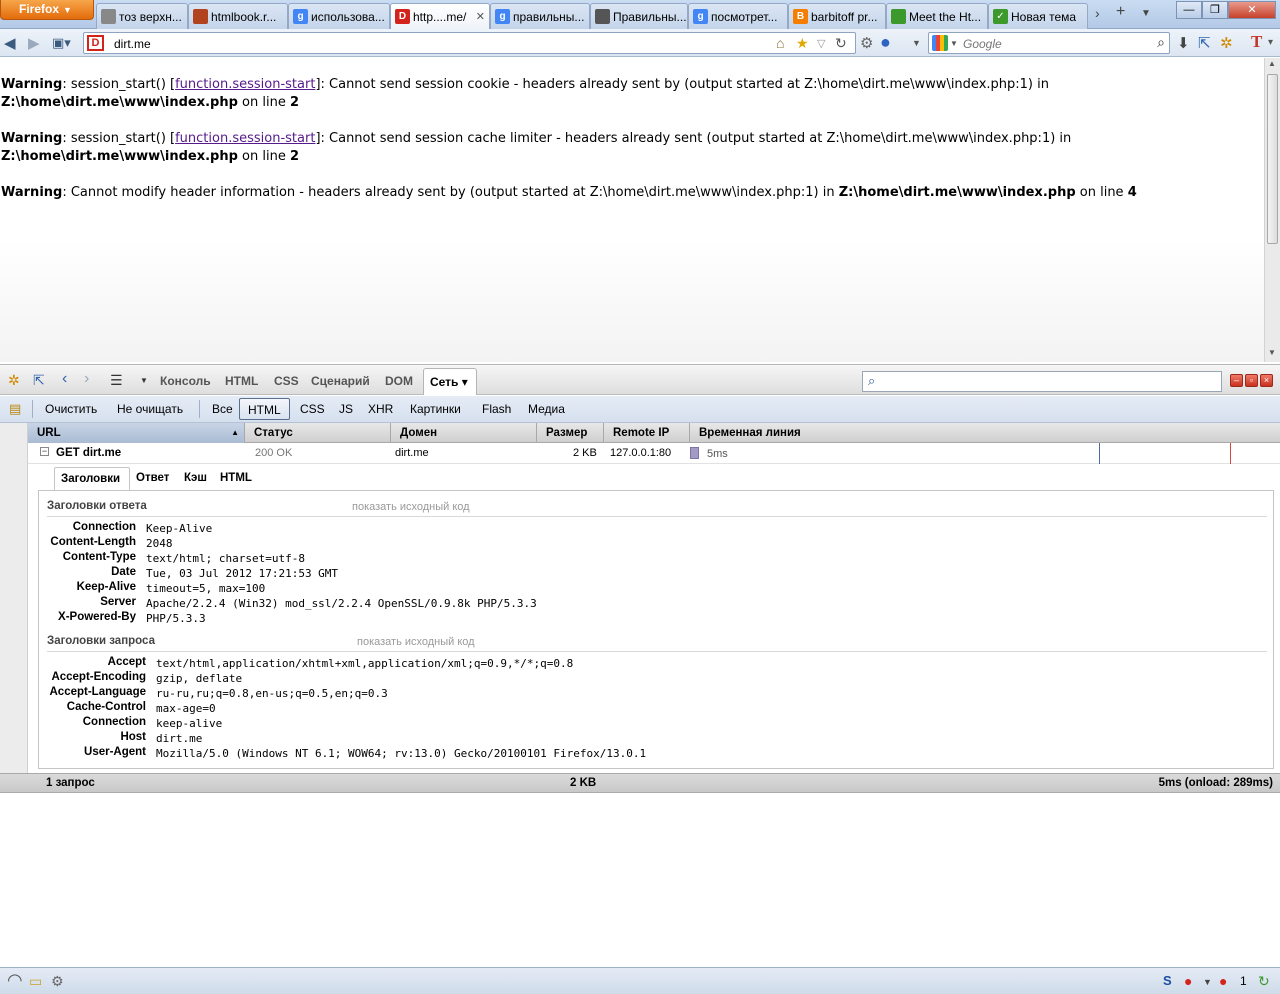 The height and width of the screenshot is (994, 1280). I want to click on status-seo-icon: S, so click(1167, 980).